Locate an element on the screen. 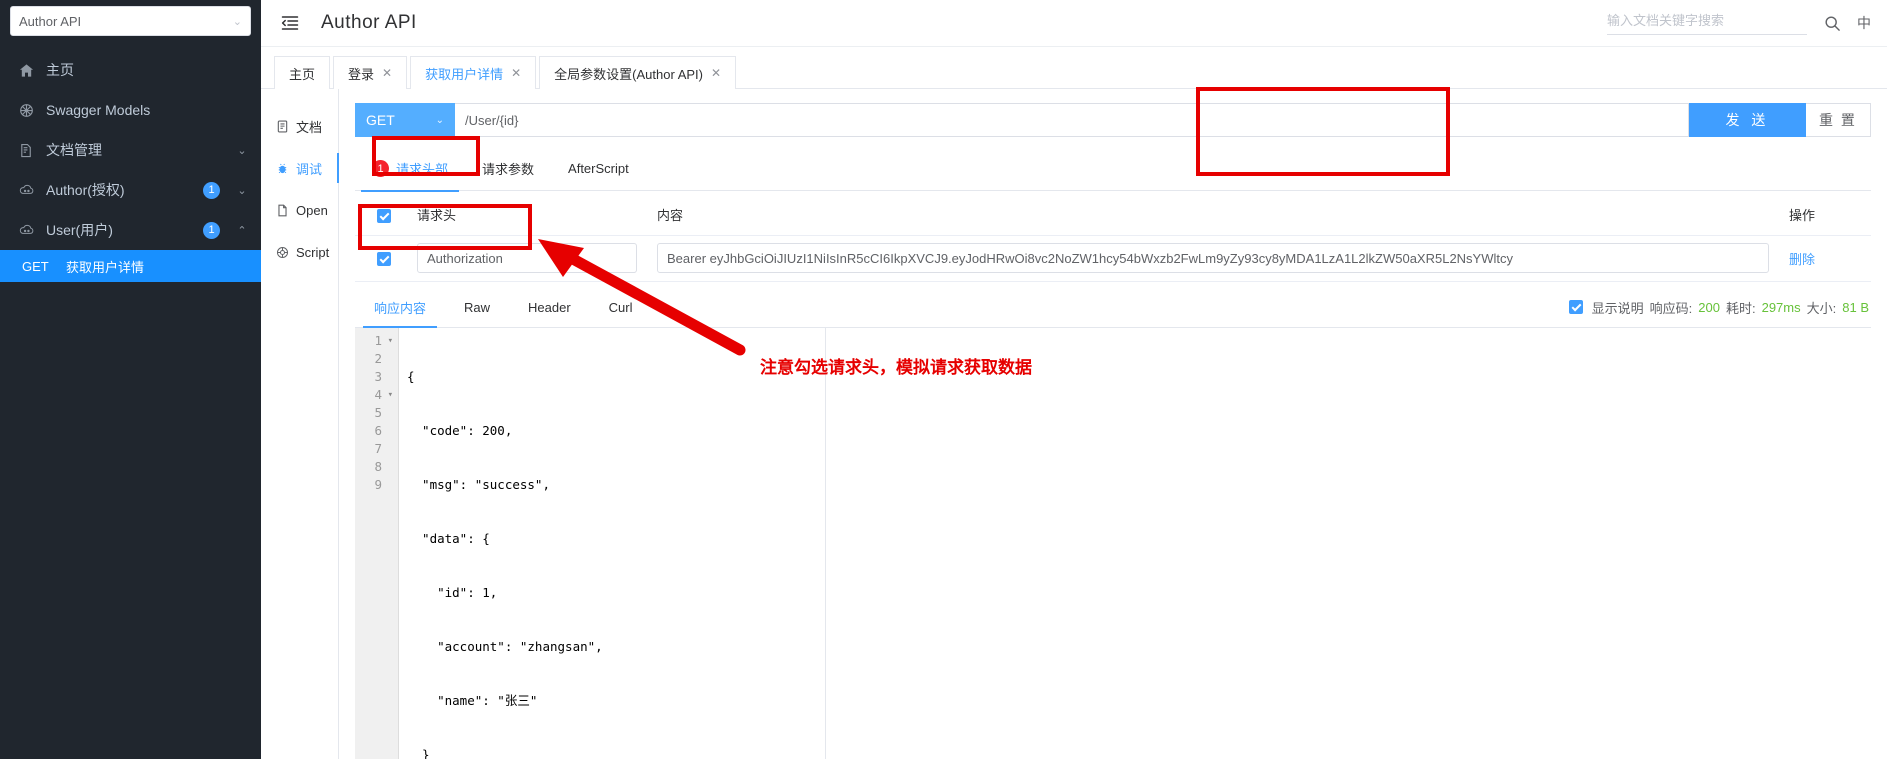 This screenshot has width=1887, height=759. http-method-value: GET is located at coordinates (380, 120).